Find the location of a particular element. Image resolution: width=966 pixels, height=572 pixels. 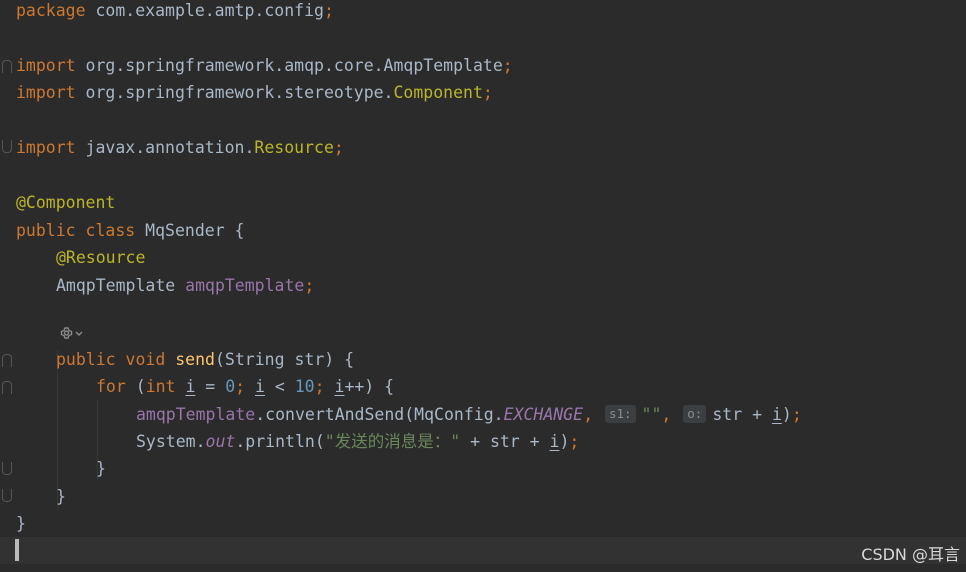

code-line: public void send(String str) { is located at coordinates (483, 359).